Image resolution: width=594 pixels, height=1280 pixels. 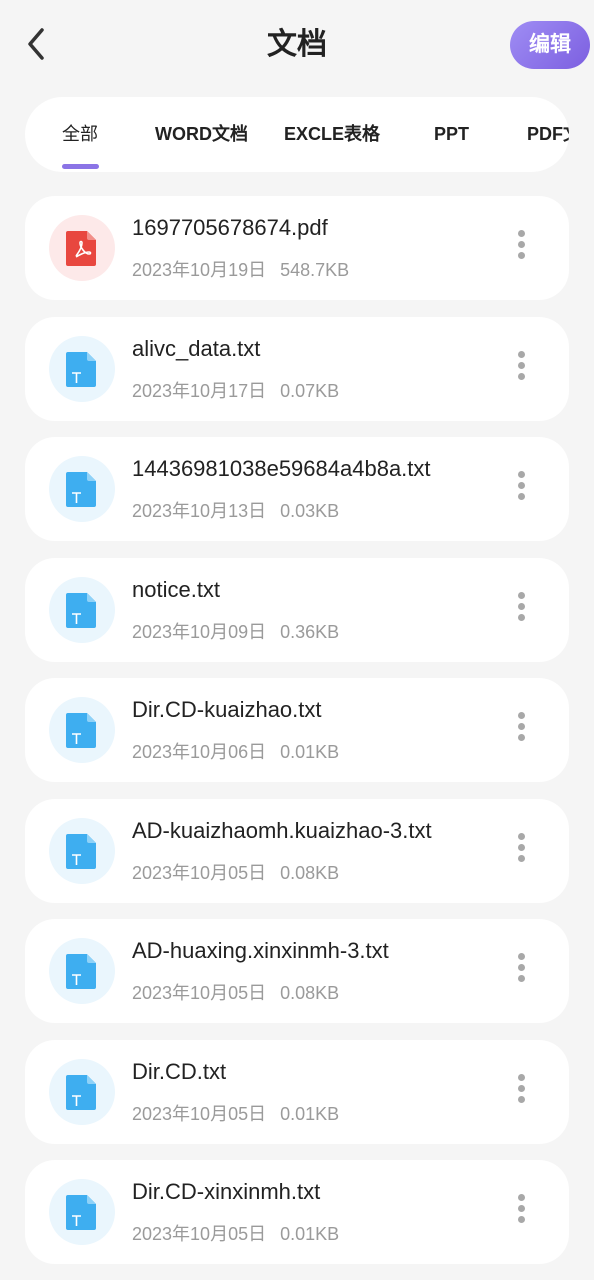 I want to click on file-name: Dir.CD.txt, so click(x=179, y=1071).